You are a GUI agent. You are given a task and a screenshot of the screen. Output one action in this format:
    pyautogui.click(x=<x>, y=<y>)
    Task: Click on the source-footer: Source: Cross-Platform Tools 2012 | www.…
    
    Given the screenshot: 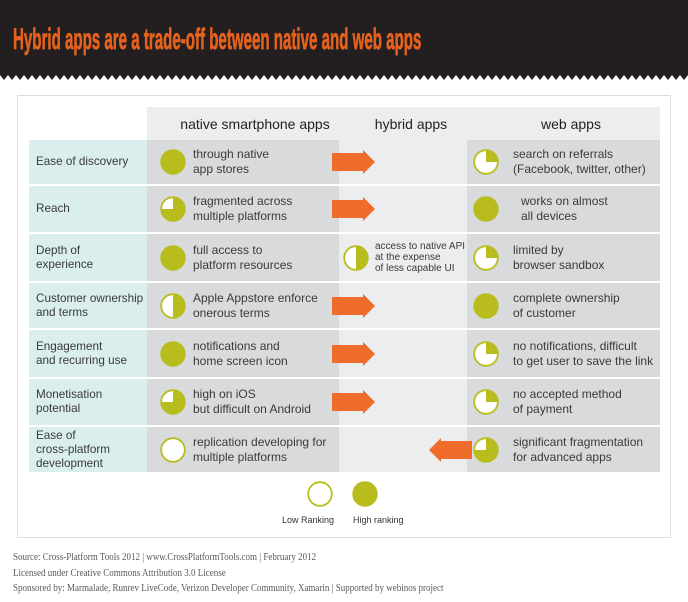 What is the action you would take?
    pyautogui.click(x=228, y=573)
    